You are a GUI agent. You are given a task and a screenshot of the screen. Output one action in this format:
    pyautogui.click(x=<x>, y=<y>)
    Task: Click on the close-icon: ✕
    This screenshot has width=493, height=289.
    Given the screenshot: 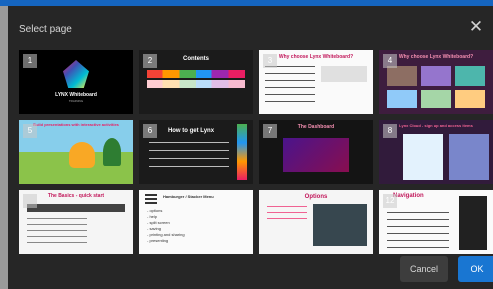 What is the action you would take?
    pyautogui.click(x=476, y=27)
    